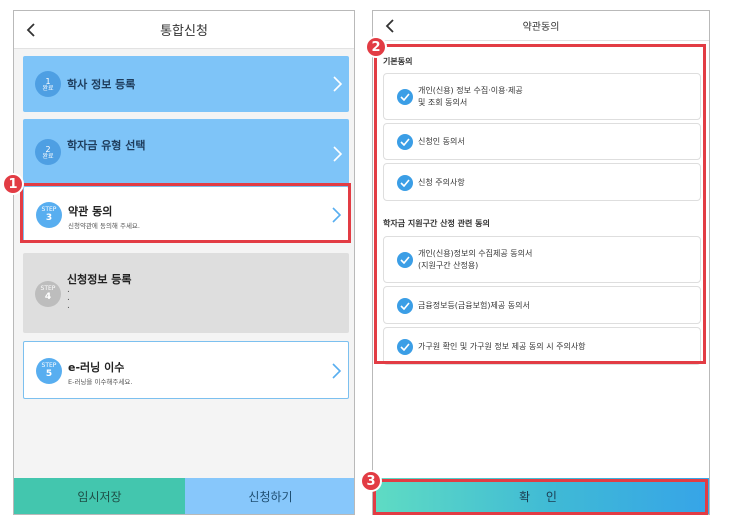 The image size is (738, 531). Describe the element at coordinates (96, 367) in the screenshot. I see `step-title: e-러닝 이수` at that location.